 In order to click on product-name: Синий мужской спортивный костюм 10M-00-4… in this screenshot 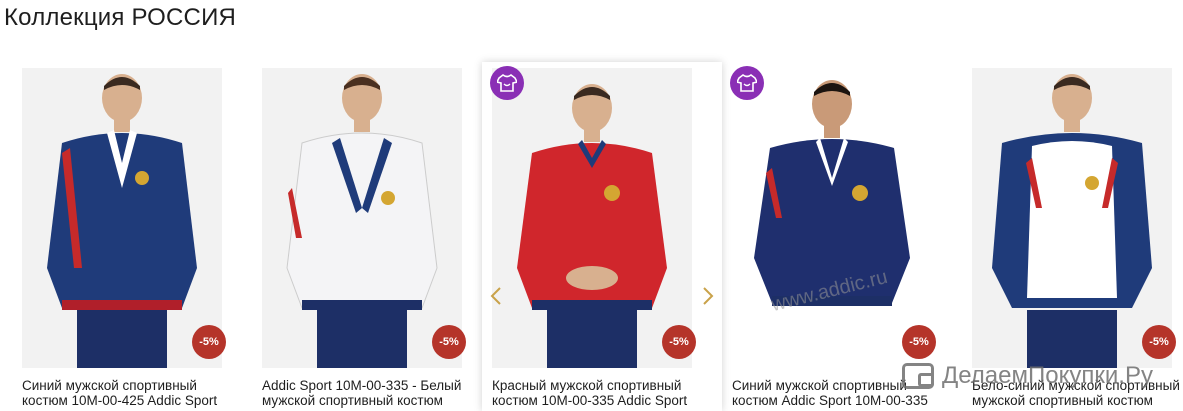, I will do `click(133, 393)`.